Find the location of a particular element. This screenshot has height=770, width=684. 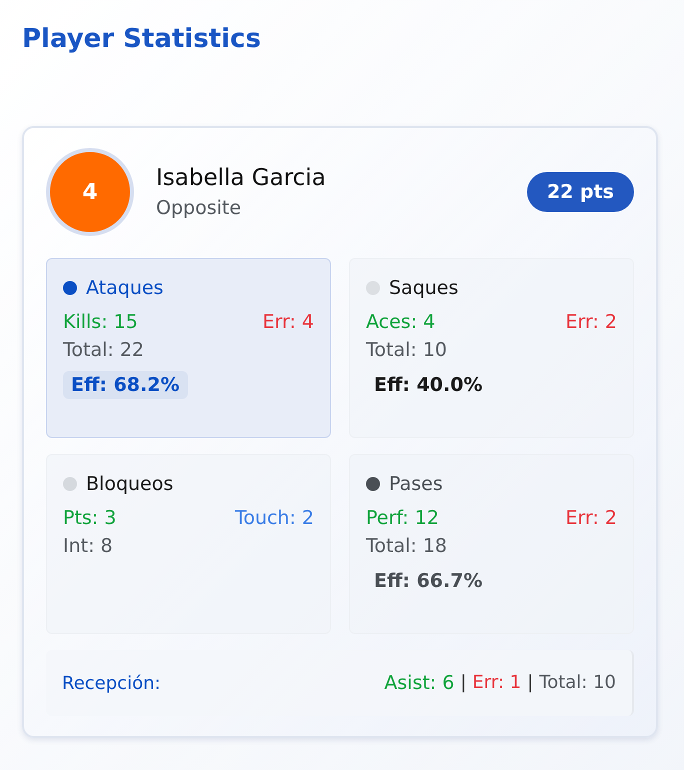

points-badge: 22 pts is located at coordinates (580, 192).